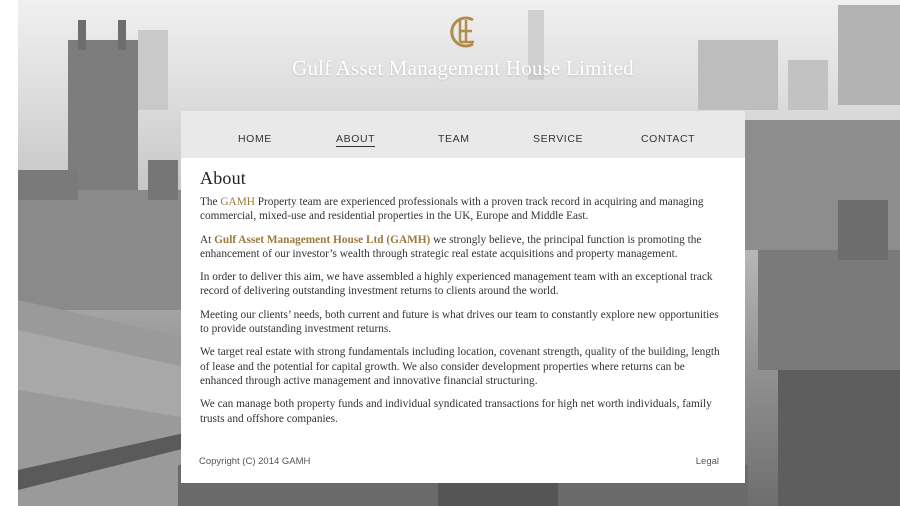 This screenshot has width=900, height=506. I want to click on company-name-link: Gulf Asset Management House Ltd (GAMH), so click(322, 240).